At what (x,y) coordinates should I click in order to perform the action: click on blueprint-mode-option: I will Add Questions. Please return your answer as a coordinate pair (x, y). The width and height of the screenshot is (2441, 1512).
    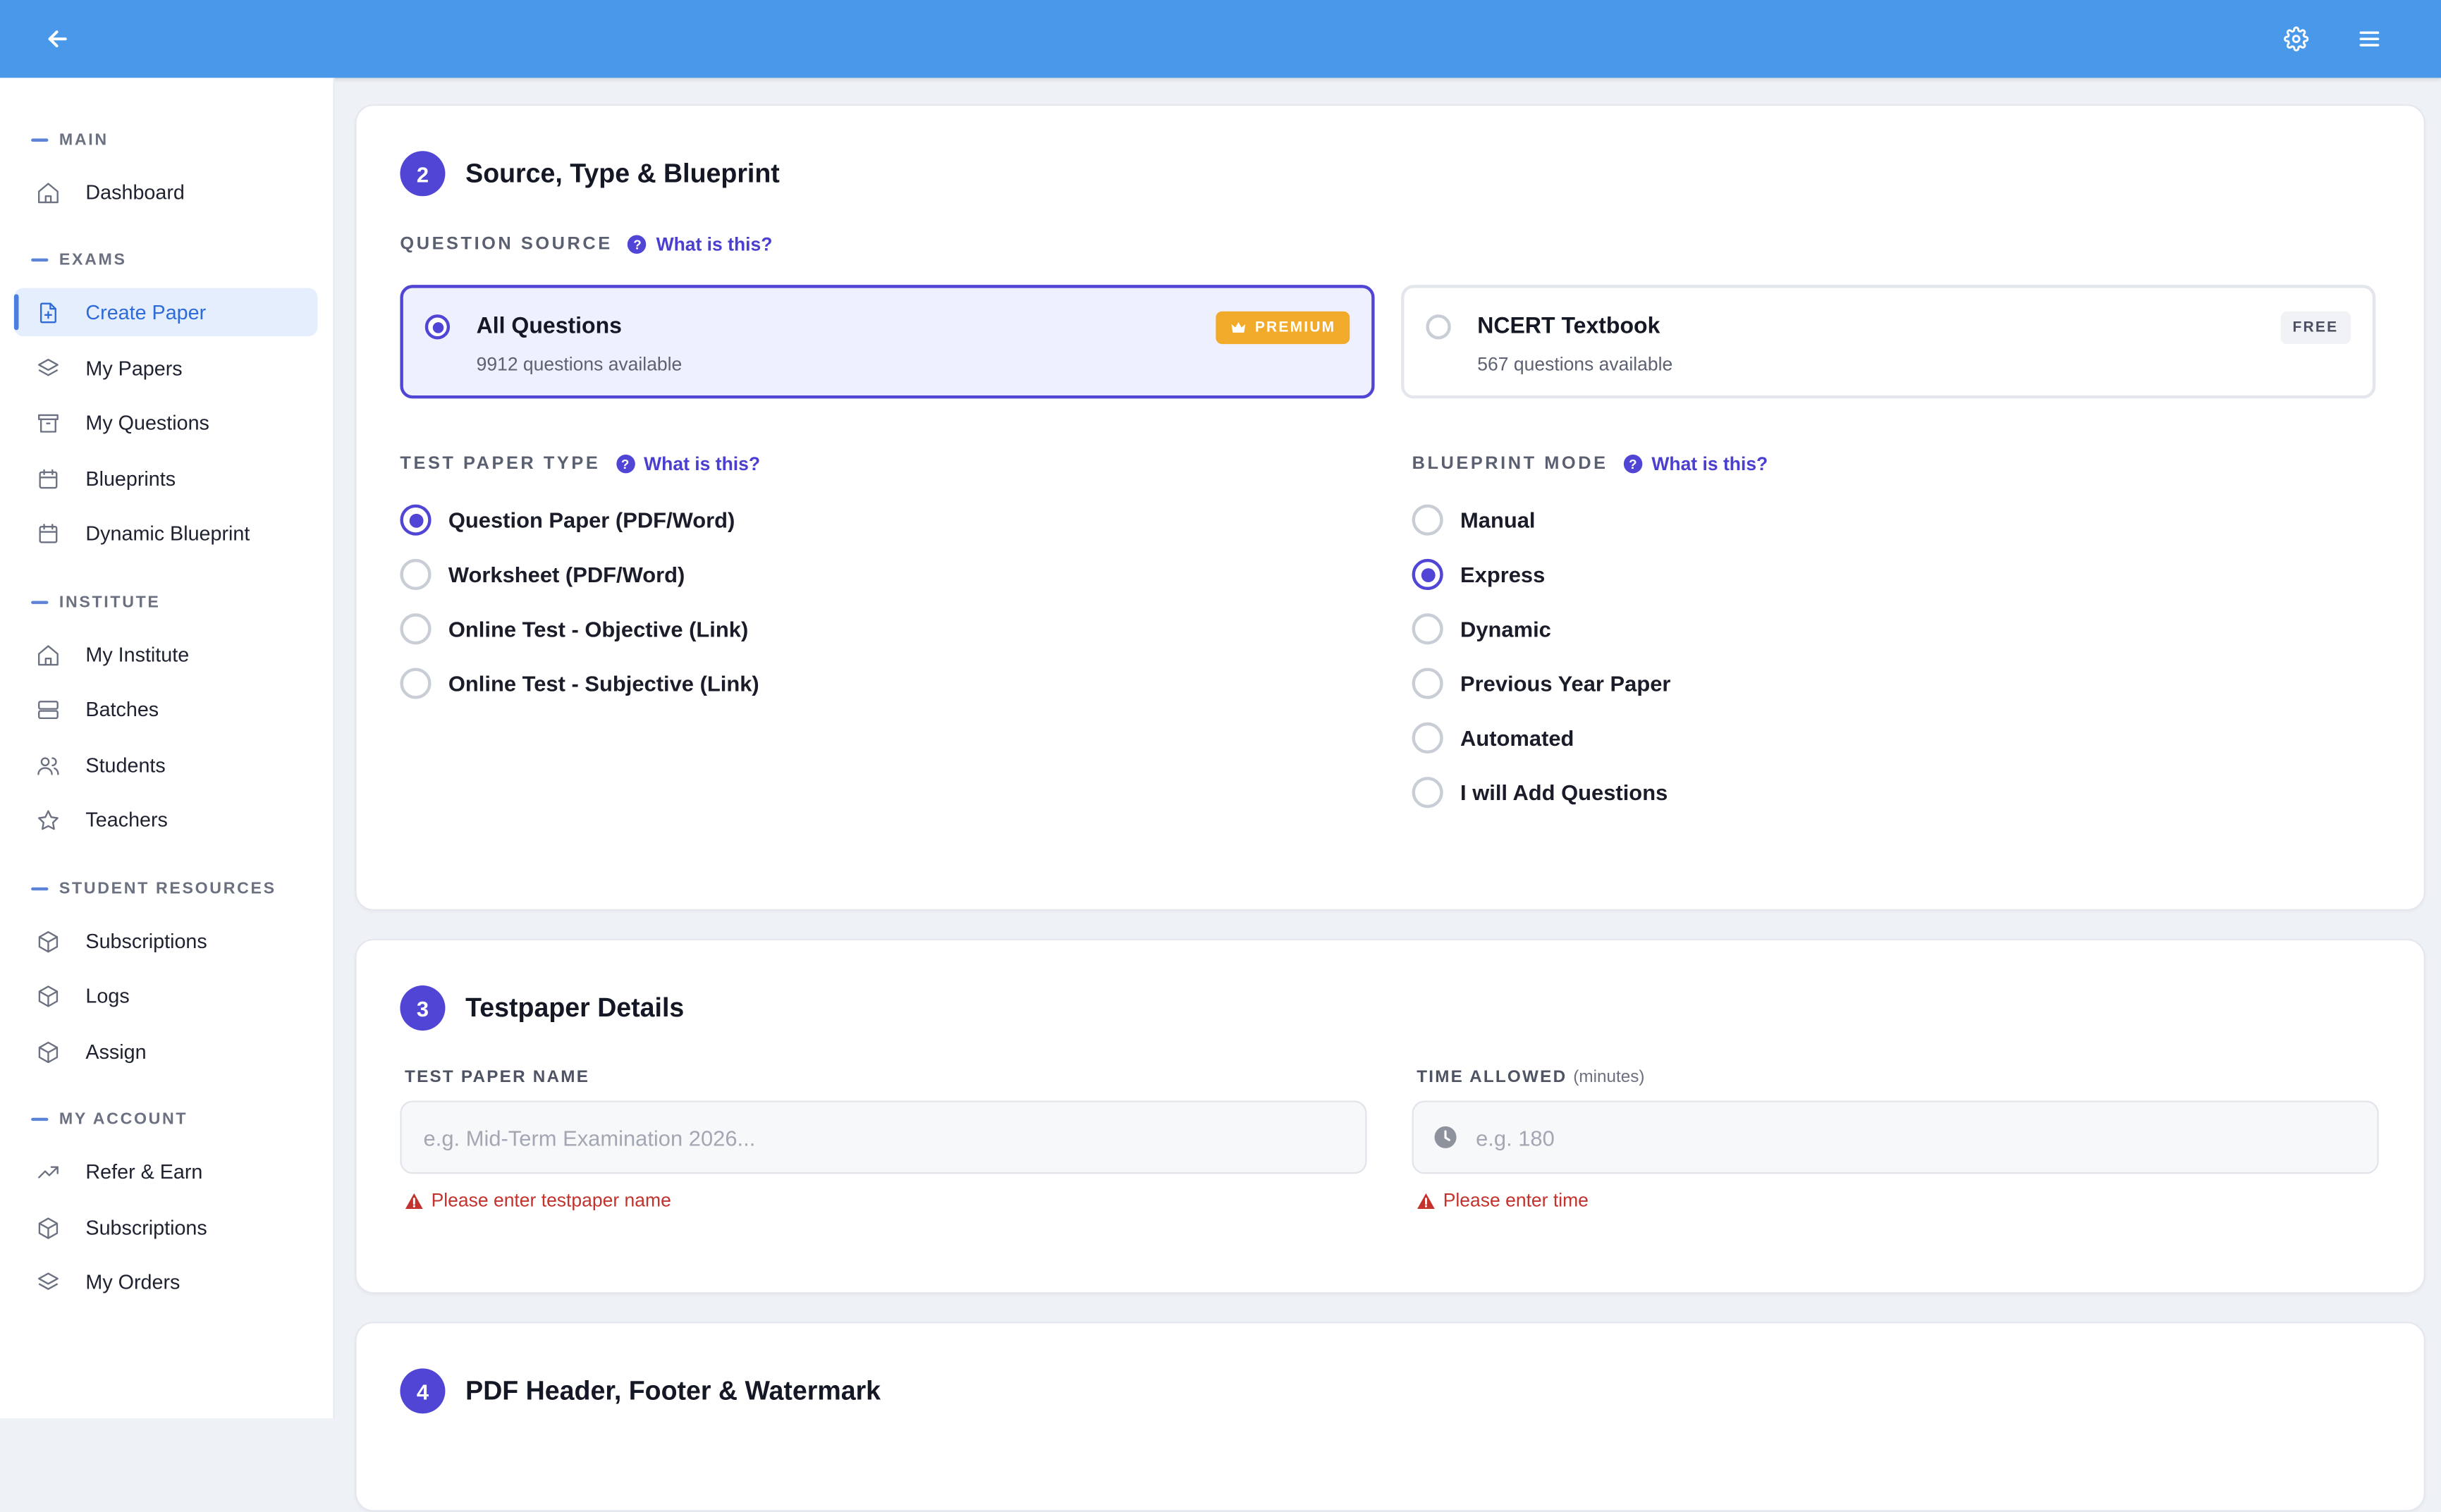
    Looking at the image, I should click on (1540, 792).